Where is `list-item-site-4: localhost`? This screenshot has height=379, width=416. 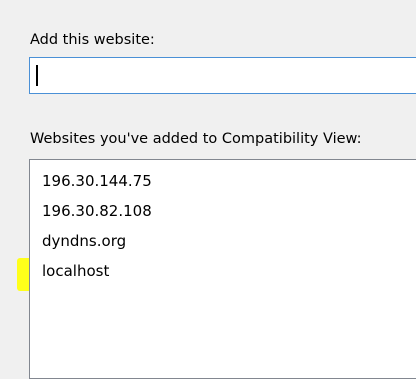
list-item-site-4: localhost is located at coordinates (75, 271).